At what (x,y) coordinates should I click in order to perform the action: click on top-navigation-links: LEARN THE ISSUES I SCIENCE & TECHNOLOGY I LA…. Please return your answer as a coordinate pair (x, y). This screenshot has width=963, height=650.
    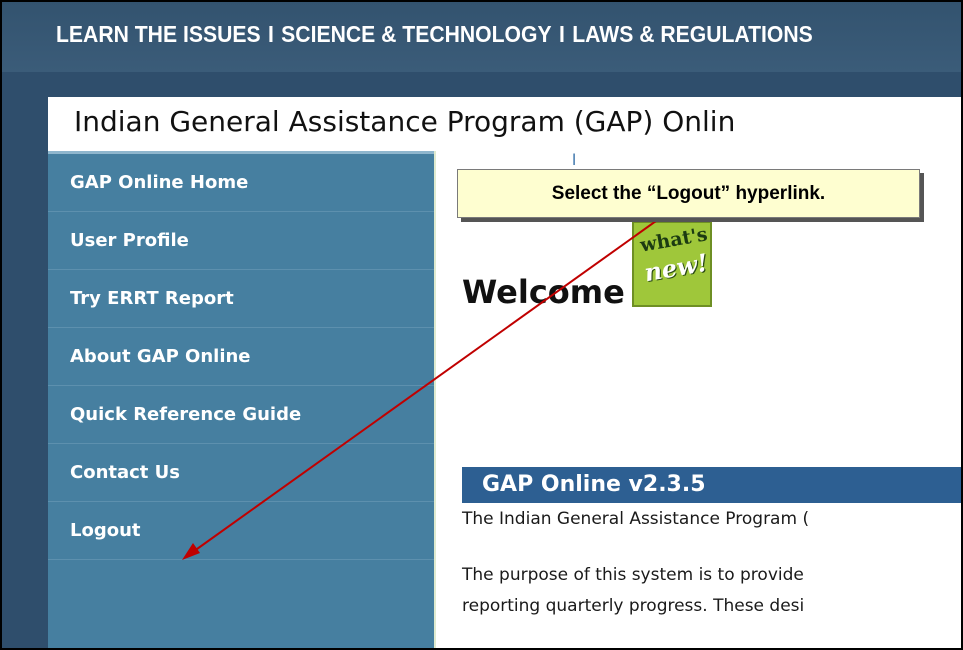
    Looking at the image, I should click on (434, 34).